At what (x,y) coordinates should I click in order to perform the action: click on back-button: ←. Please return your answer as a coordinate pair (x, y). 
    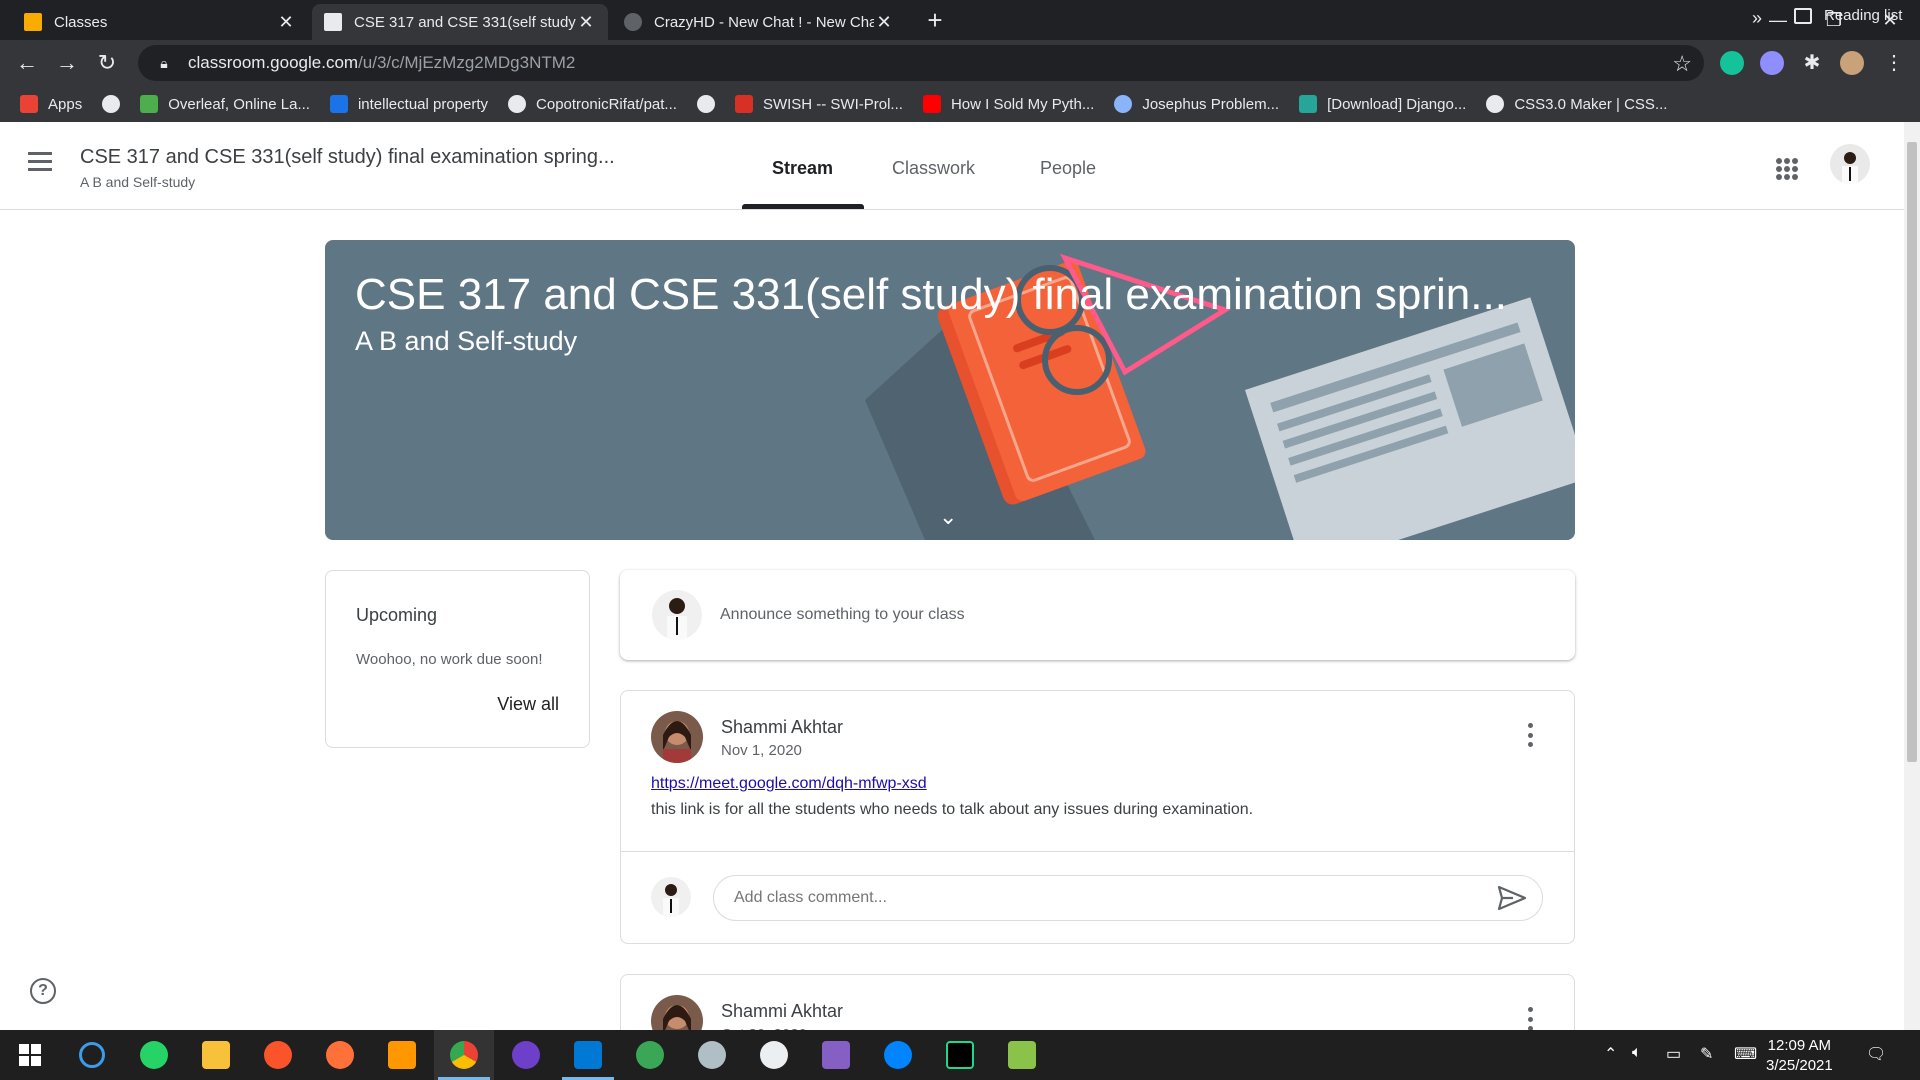
    Looking at the image, I should click on (27, 63).